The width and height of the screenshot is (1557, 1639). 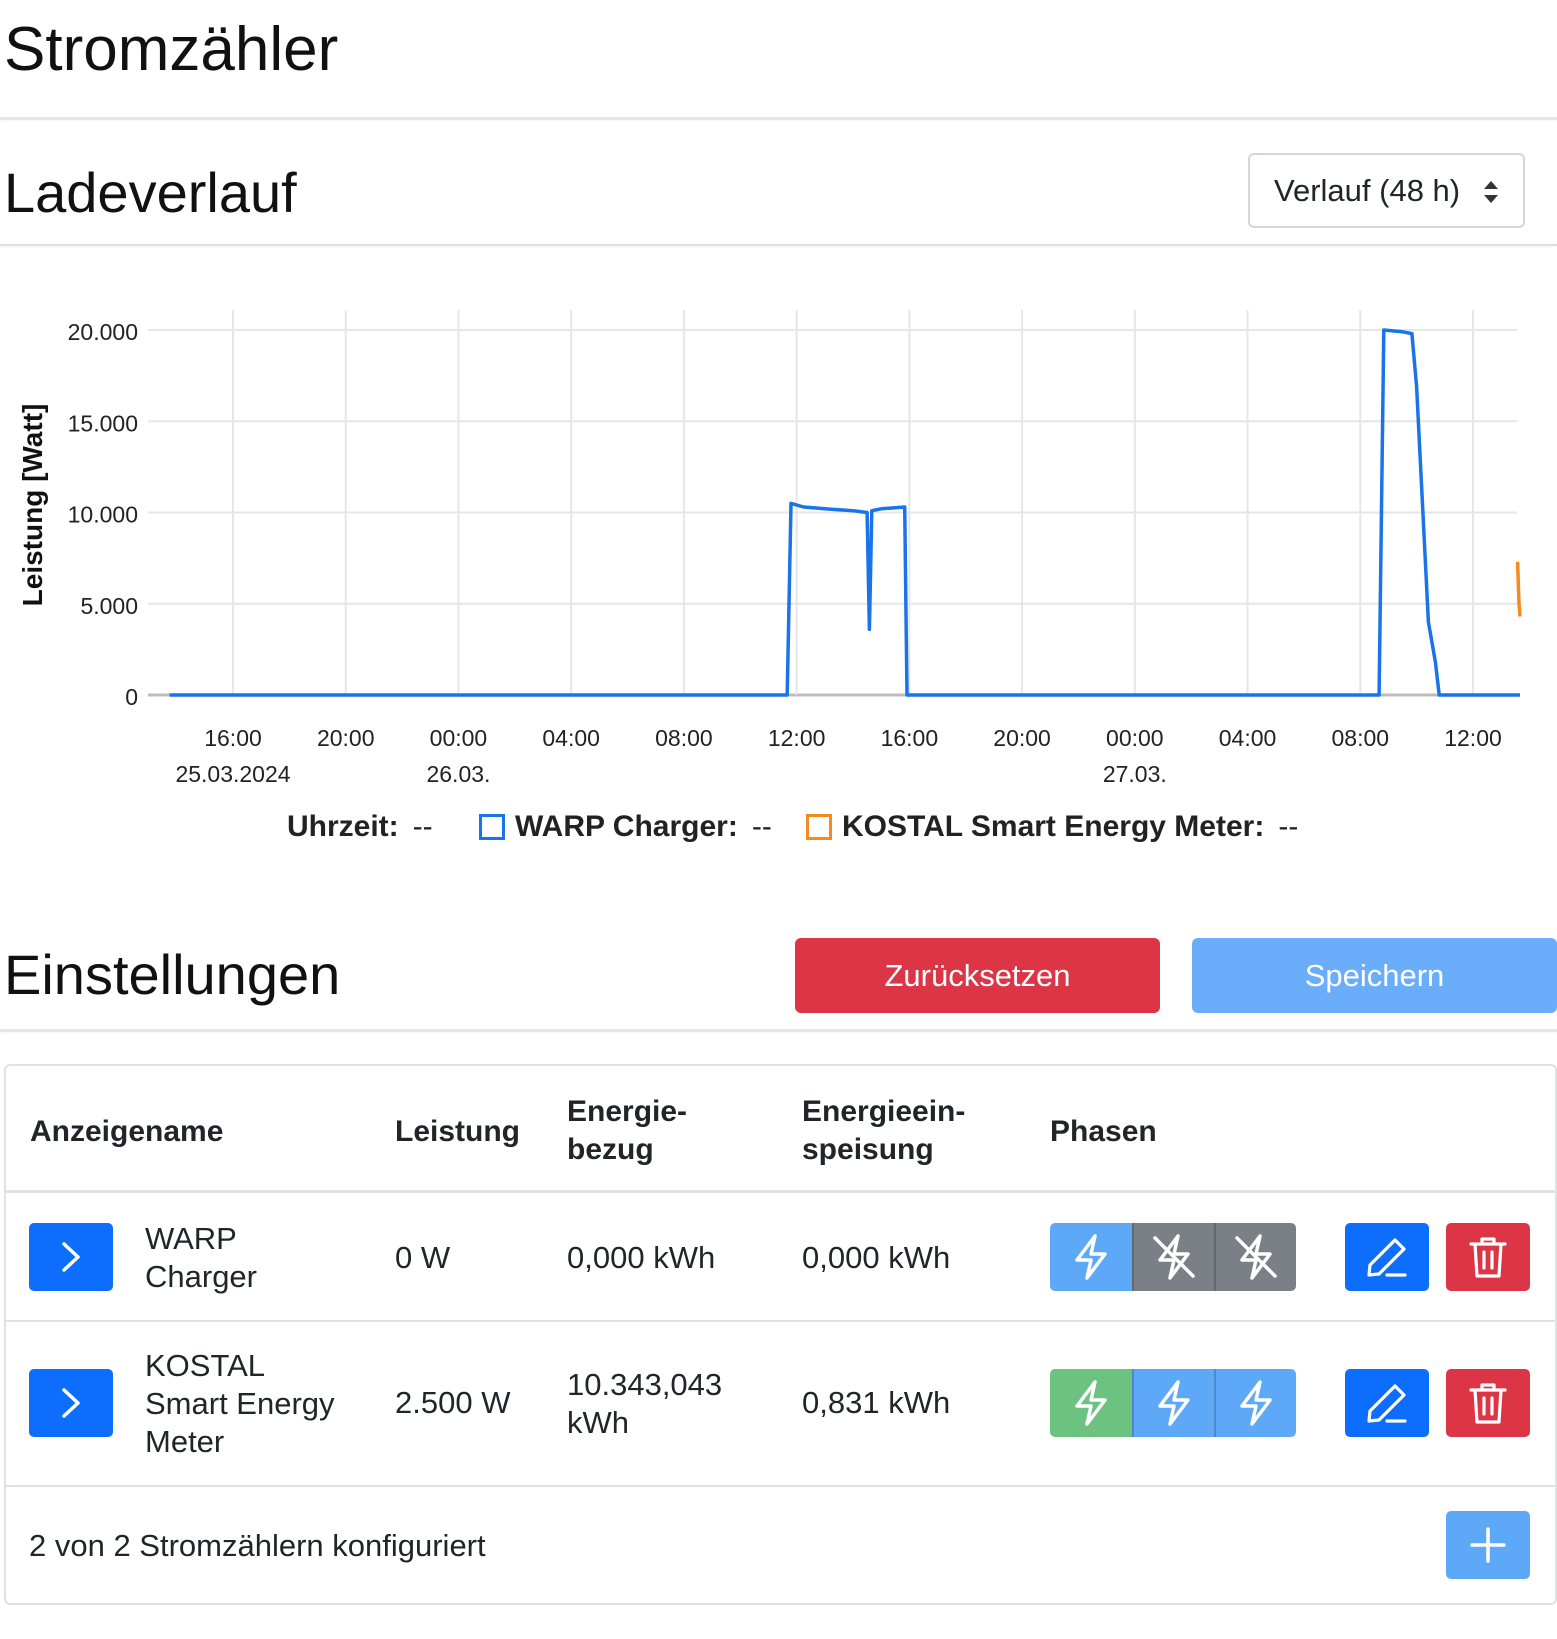 What do you see at coordinates (868, 1149) in the screenshot?
I see `col-header-export-line2: speisung` at bounding box center [868, 1149].